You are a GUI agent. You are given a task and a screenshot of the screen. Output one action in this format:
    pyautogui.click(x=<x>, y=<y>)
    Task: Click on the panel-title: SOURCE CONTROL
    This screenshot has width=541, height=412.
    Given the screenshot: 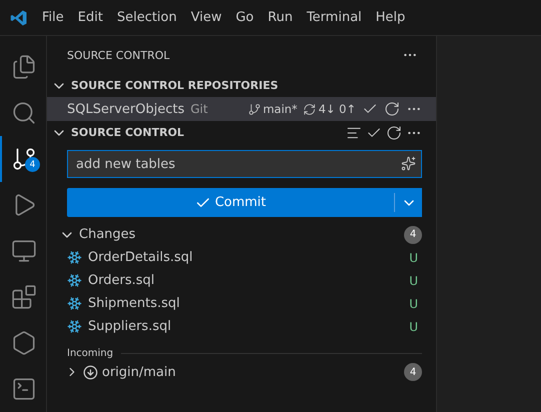 What is the action you would take?
    pyautogui.click(x=118, y=55)
    